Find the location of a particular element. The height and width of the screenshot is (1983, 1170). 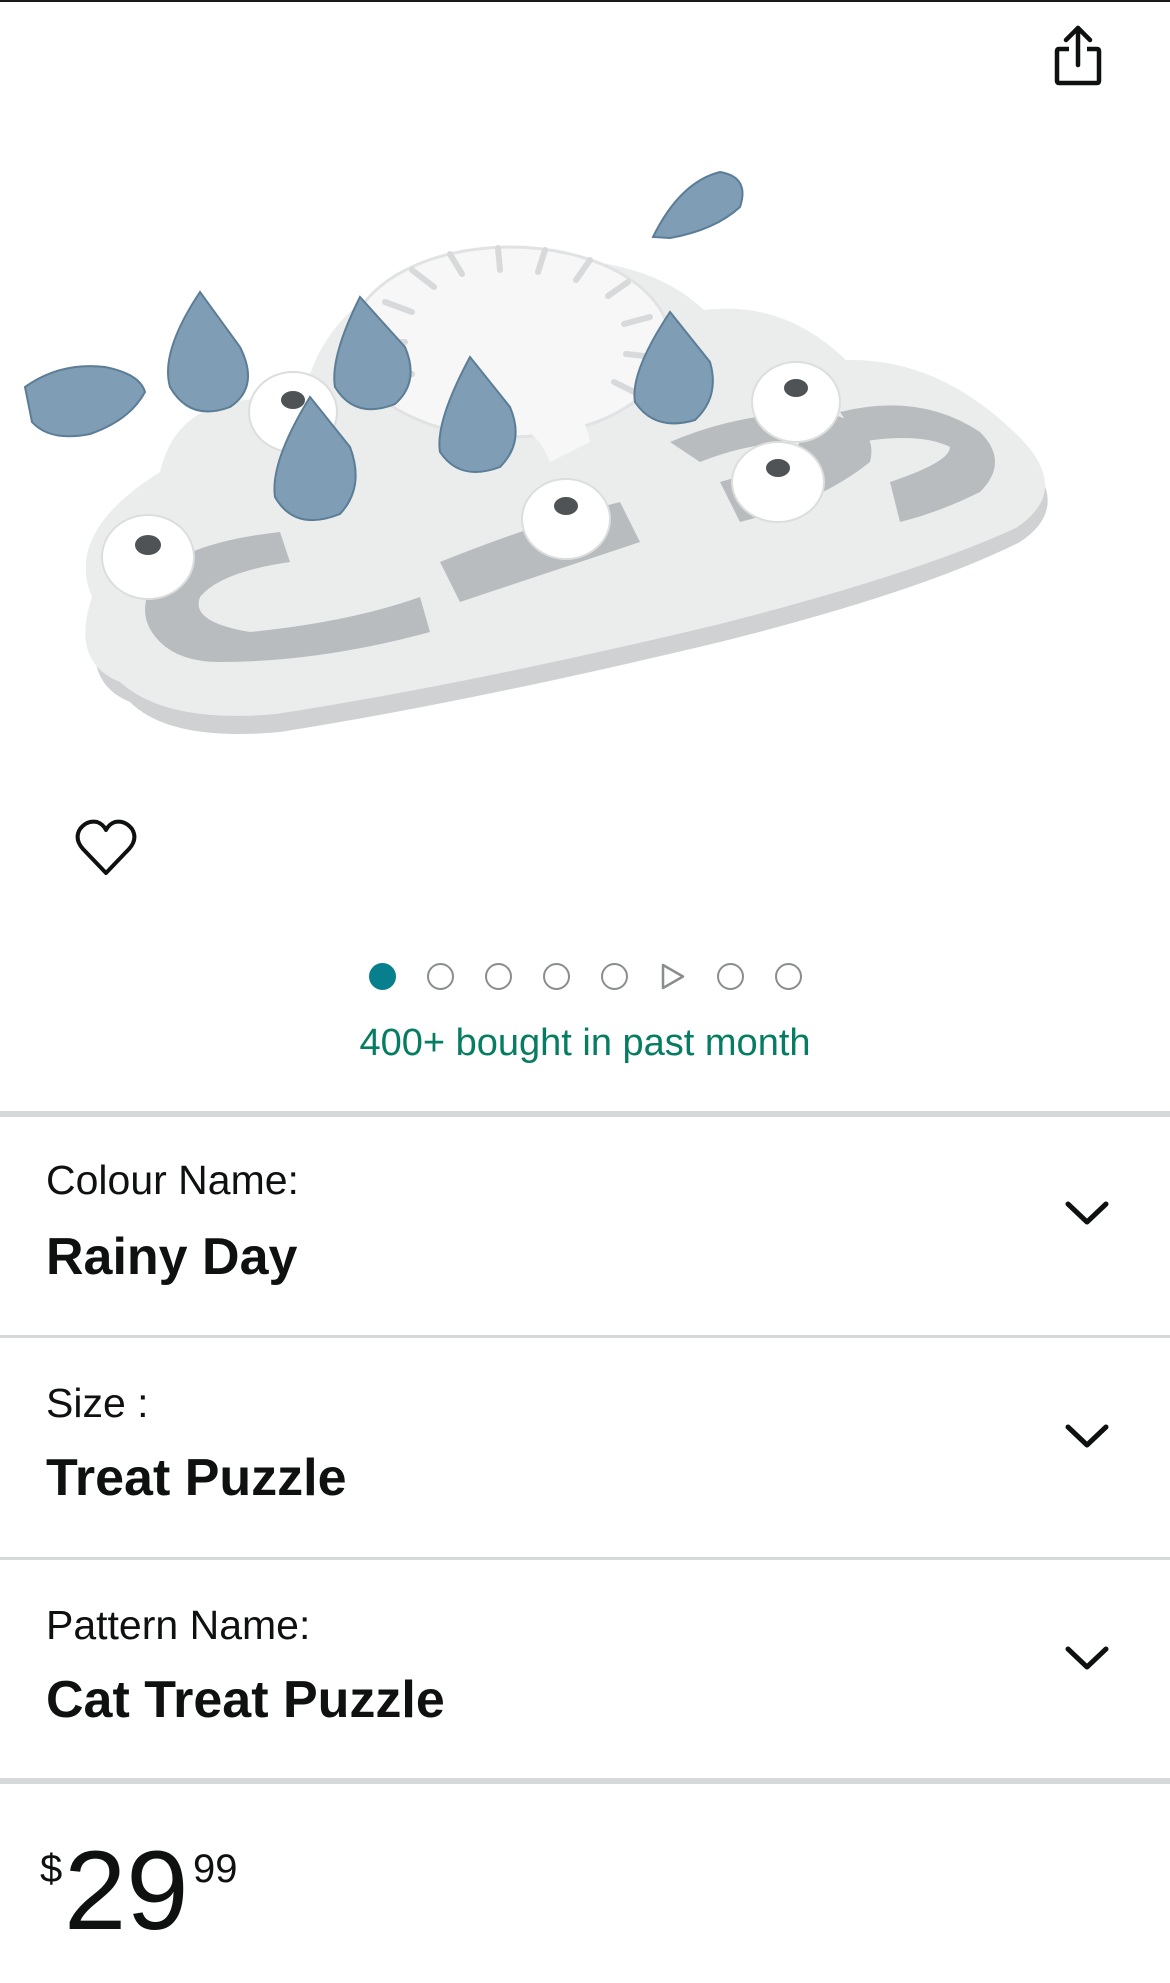

size-dropdown-toggle is located at coordinates (1087, 1436).